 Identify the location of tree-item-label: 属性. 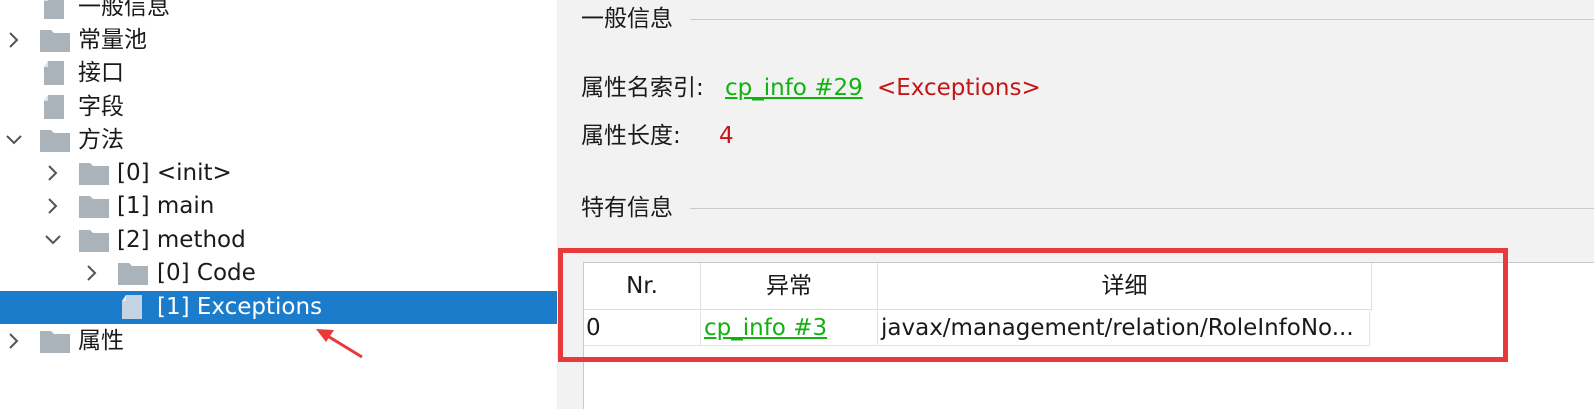
(101, 341).